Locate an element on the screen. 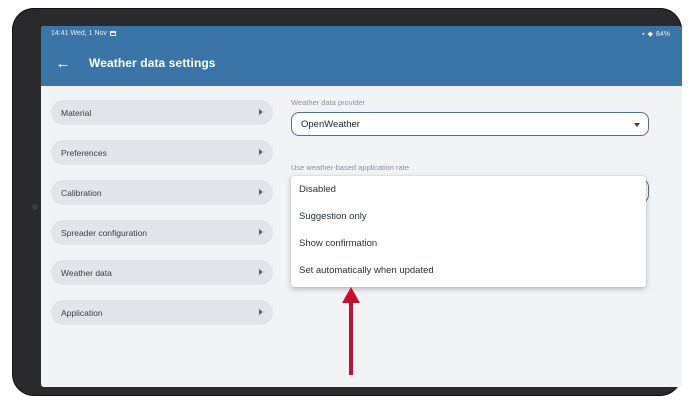 The width and height of the screenshot is (693, 401). weather-provider-label: Weather data provider is located at coordinates (328, 102).